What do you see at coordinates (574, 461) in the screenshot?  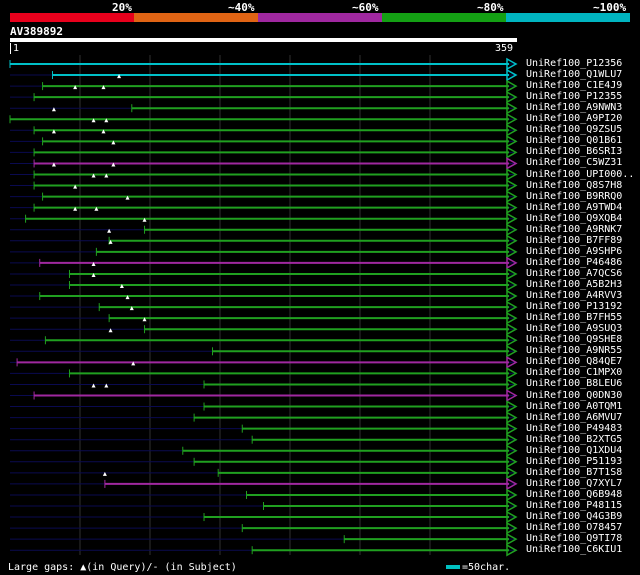 I see `hit-label: UniRef100_P51193` at bounding box center [574, 461].